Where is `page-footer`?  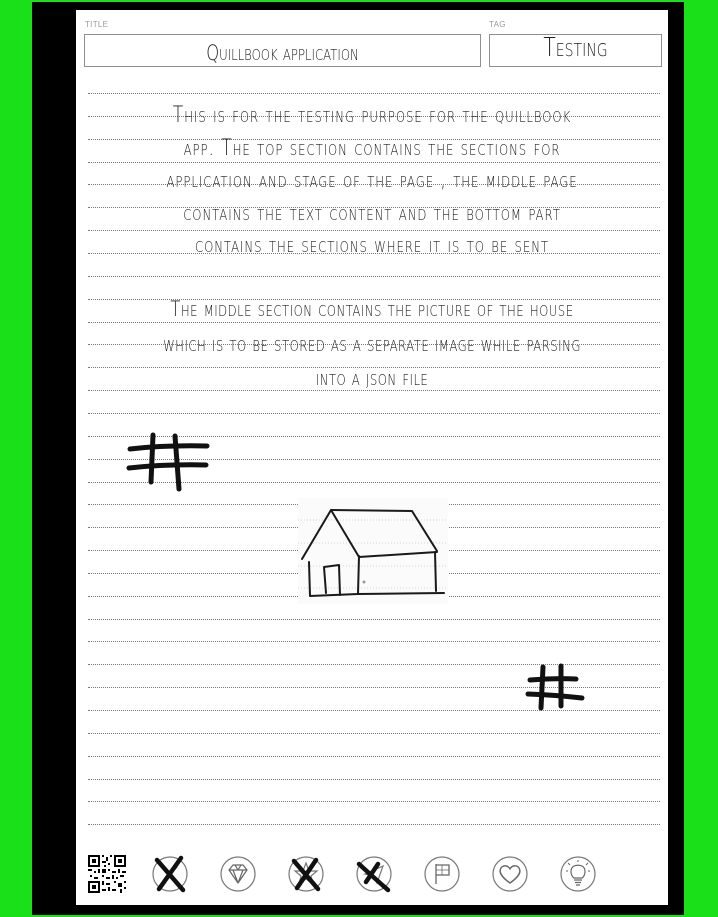 page-footer is located at coordinates (372, 876).